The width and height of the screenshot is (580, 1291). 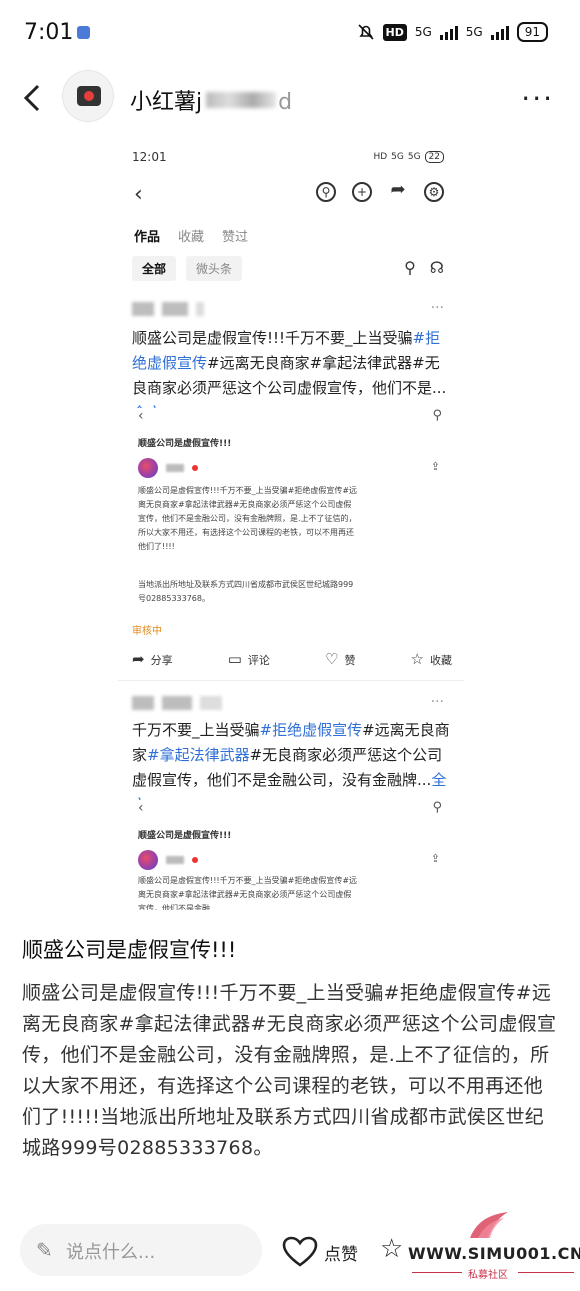 What do you see at coordinates (340, 659) in the screenshot?
I see `like-action: ♡ 赞` at bounding box center [340, 659].